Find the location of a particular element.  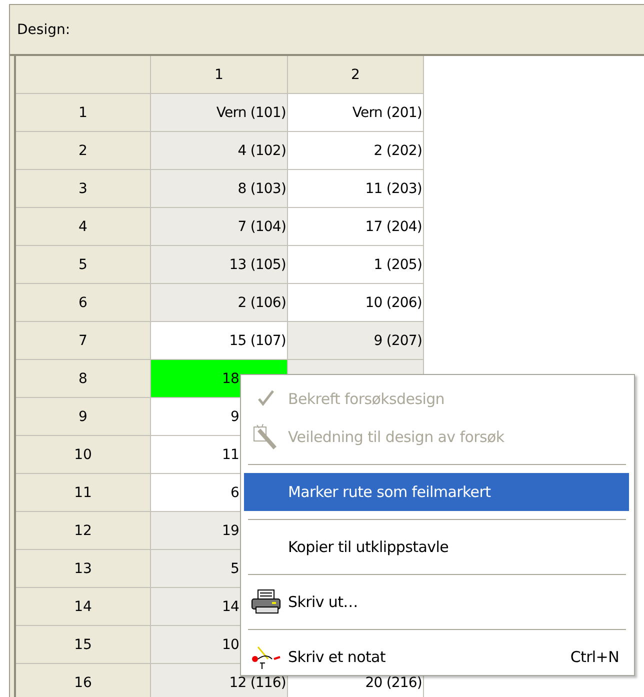

row-header: 15 is located at coordinates (83, 645).